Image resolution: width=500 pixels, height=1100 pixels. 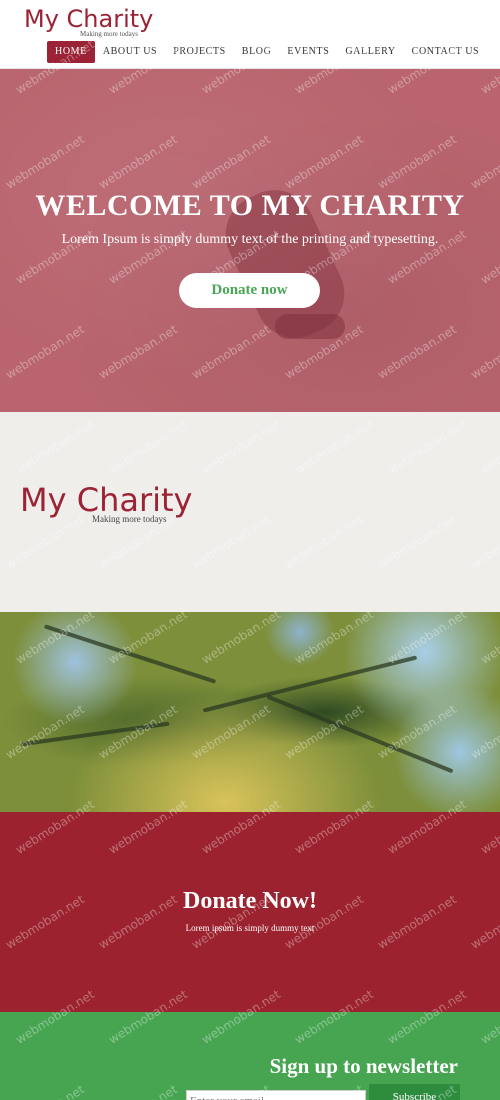 I want to click on donate-title: Donate Now!, so click(x=250, y=901).